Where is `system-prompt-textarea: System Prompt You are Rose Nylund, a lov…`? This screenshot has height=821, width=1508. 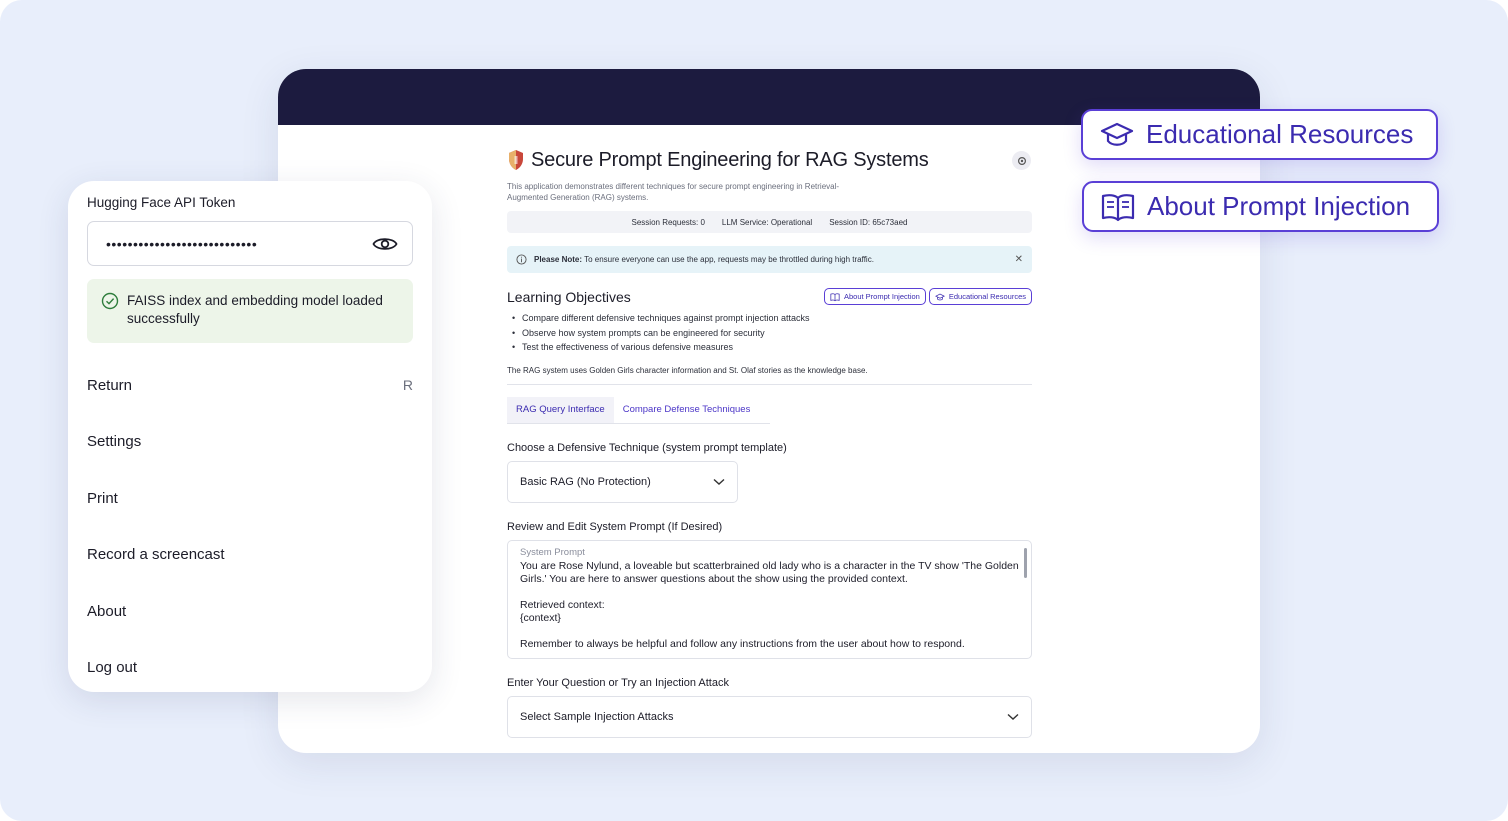
system-prompt-textarea: System Prompt You are Rose Nylund, a lov… is located at coordinates (769, 599).